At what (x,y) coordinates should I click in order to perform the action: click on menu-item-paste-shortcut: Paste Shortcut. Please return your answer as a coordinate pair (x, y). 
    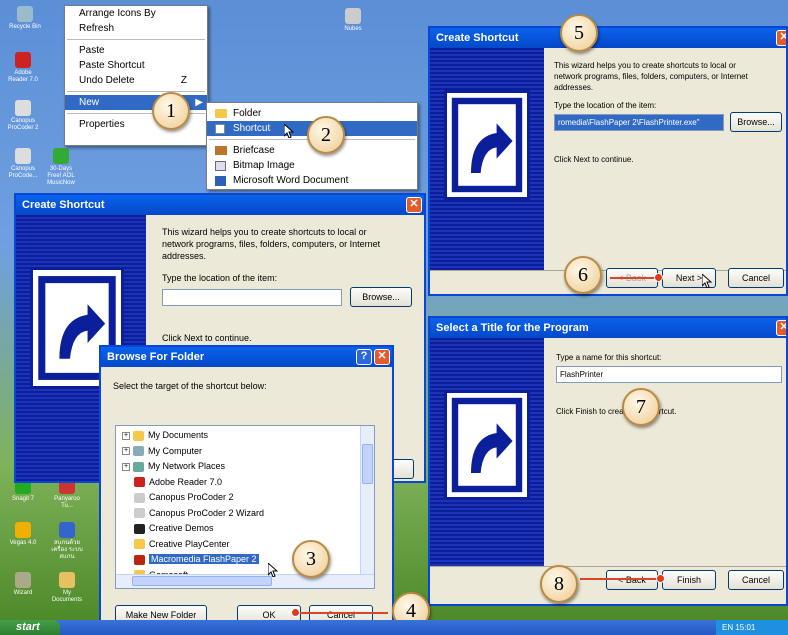
    Looking at the image, I should click on (136, 65).